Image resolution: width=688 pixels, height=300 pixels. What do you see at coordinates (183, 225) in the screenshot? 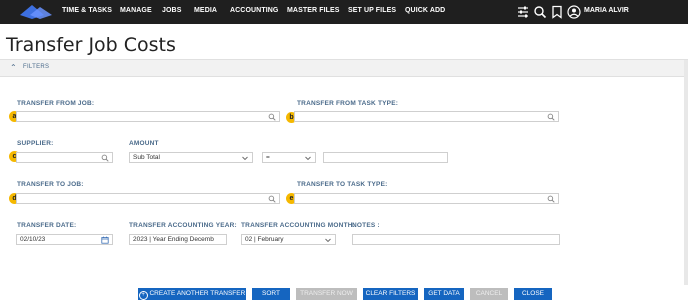
I see `transfer-accounting-year-label: TRANSFER ACCOUNTING YEAR:` at bounding box center [183, 225].